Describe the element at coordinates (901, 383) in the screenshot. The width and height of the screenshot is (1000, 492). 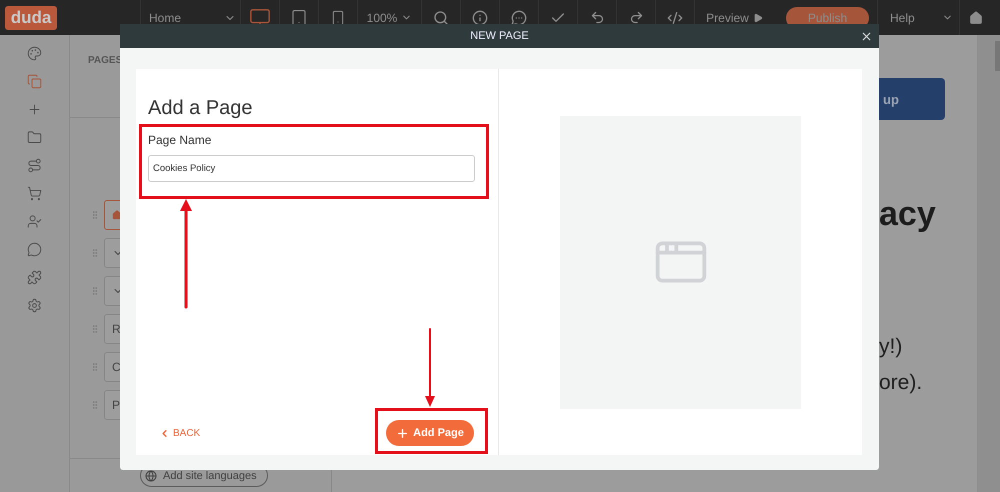
I see `body-text: ore).` at that location.